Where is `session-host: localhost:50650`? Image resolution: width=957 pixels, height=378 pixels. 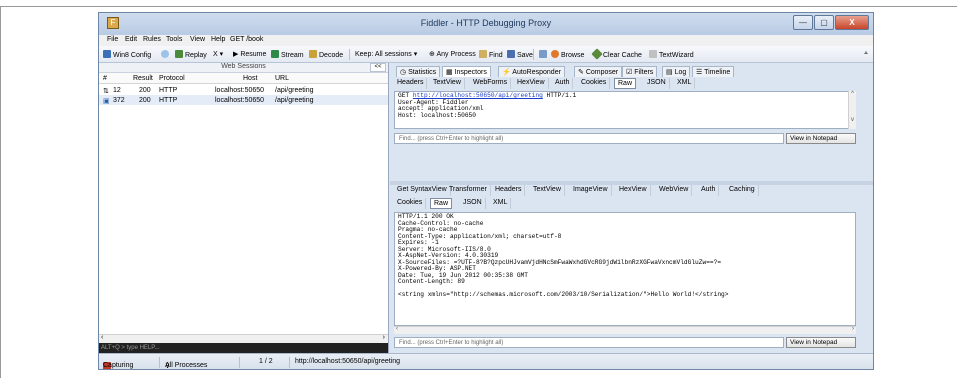 session-host: localhost:50650 is located at coordinates (240, 100).